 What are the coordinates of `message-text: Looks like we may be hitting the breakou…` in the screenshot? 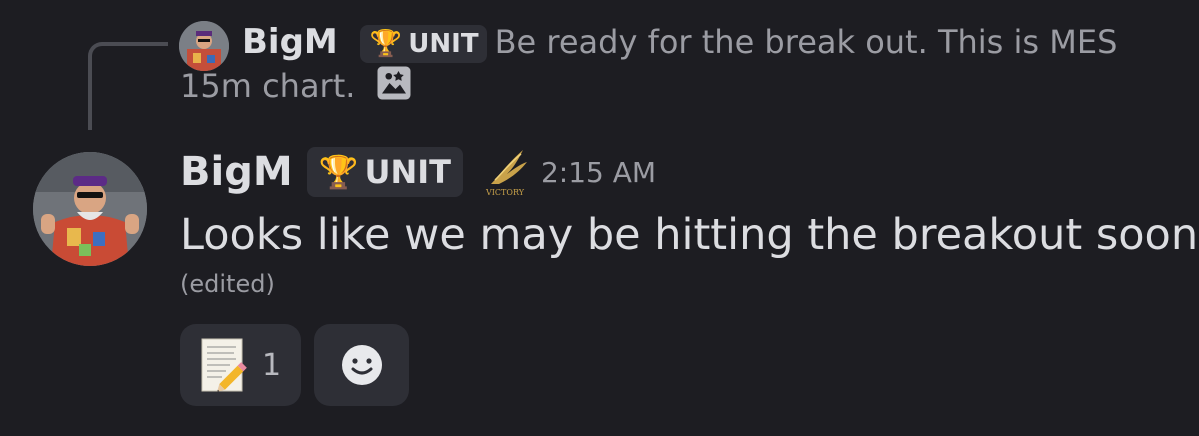 It's located at (689, 235).